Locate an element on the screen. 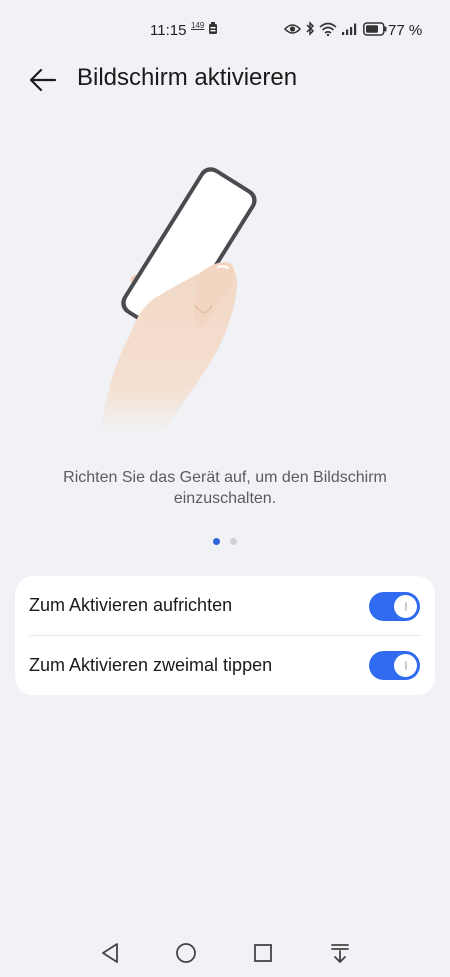 This screenshot has height=977, width=450. status-netspeed: 149 is located at coordinates (198, 25).